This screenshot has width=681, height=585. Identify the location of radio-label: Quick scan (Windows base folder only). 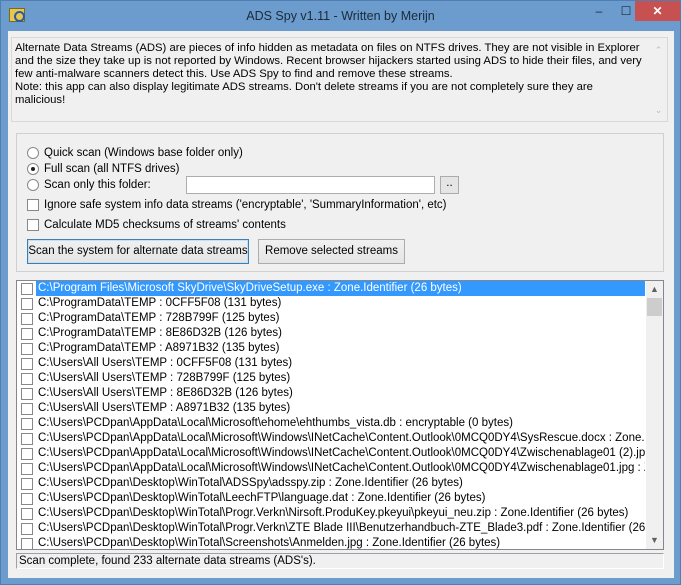
(143, 153).